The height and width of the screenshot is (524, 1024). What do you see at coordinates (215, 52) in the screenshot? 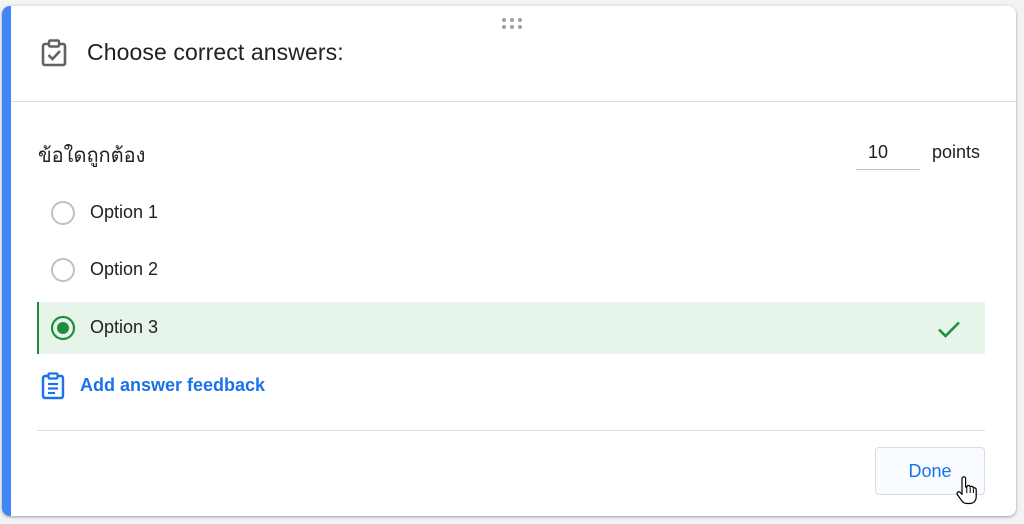
I see `header-title: Choose correct answers:` at bounding box center [215, 52].